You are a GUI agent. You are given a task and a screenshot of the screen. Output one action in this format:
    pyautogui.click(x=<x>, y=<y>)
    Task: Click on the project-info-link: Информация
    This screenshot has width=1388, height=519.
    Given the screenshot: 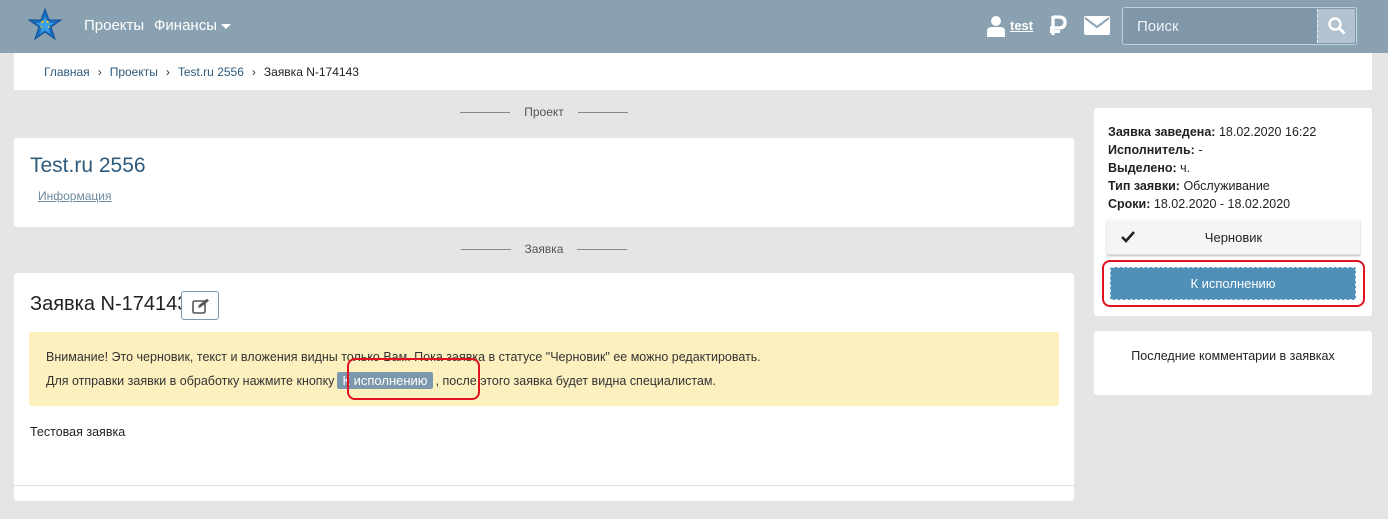 What is the action you would take?
    pyautogui.click(x=74, y=196)
    